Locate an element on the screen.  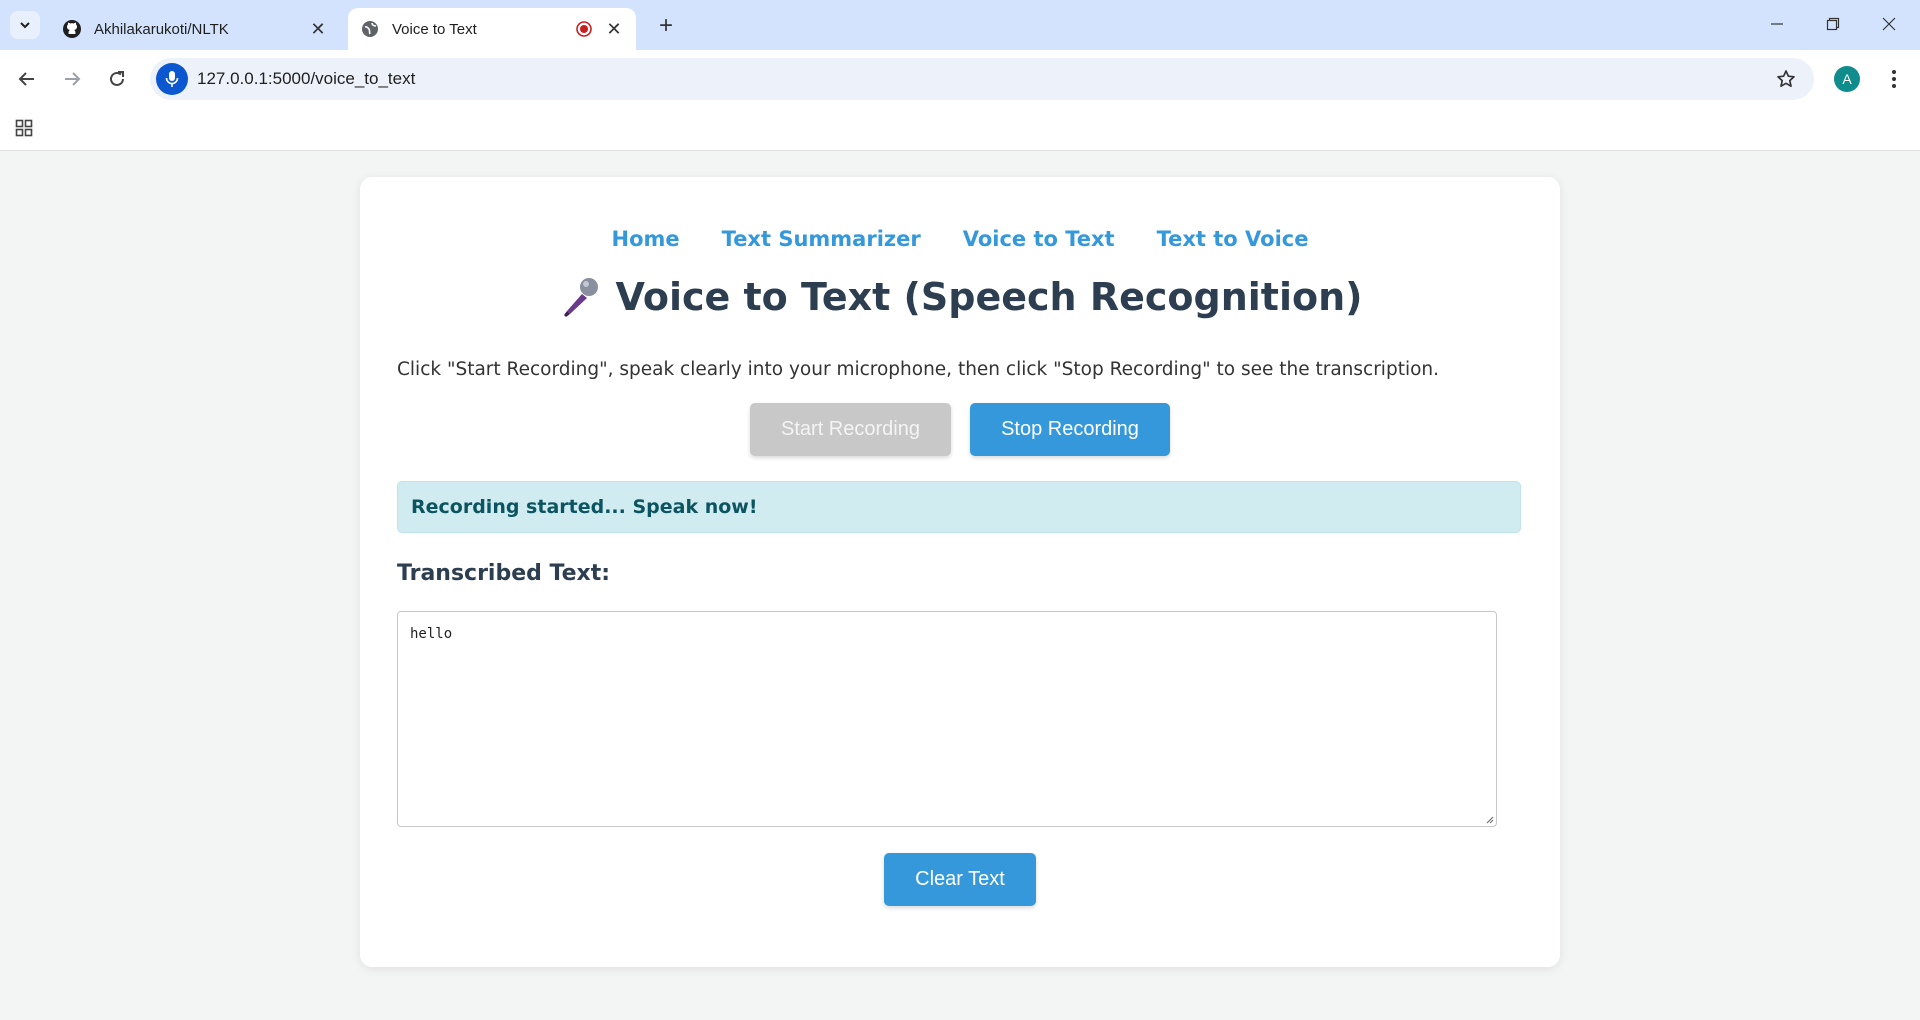
arrow-right-icon is located at coordinates (73, 79).